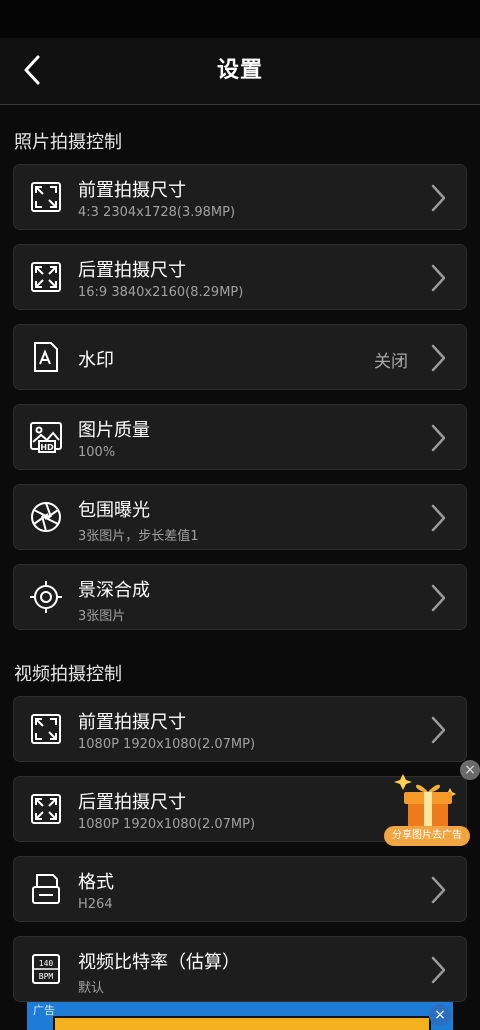  I want to click on ad-tag: 广告, so click(44, 1010).